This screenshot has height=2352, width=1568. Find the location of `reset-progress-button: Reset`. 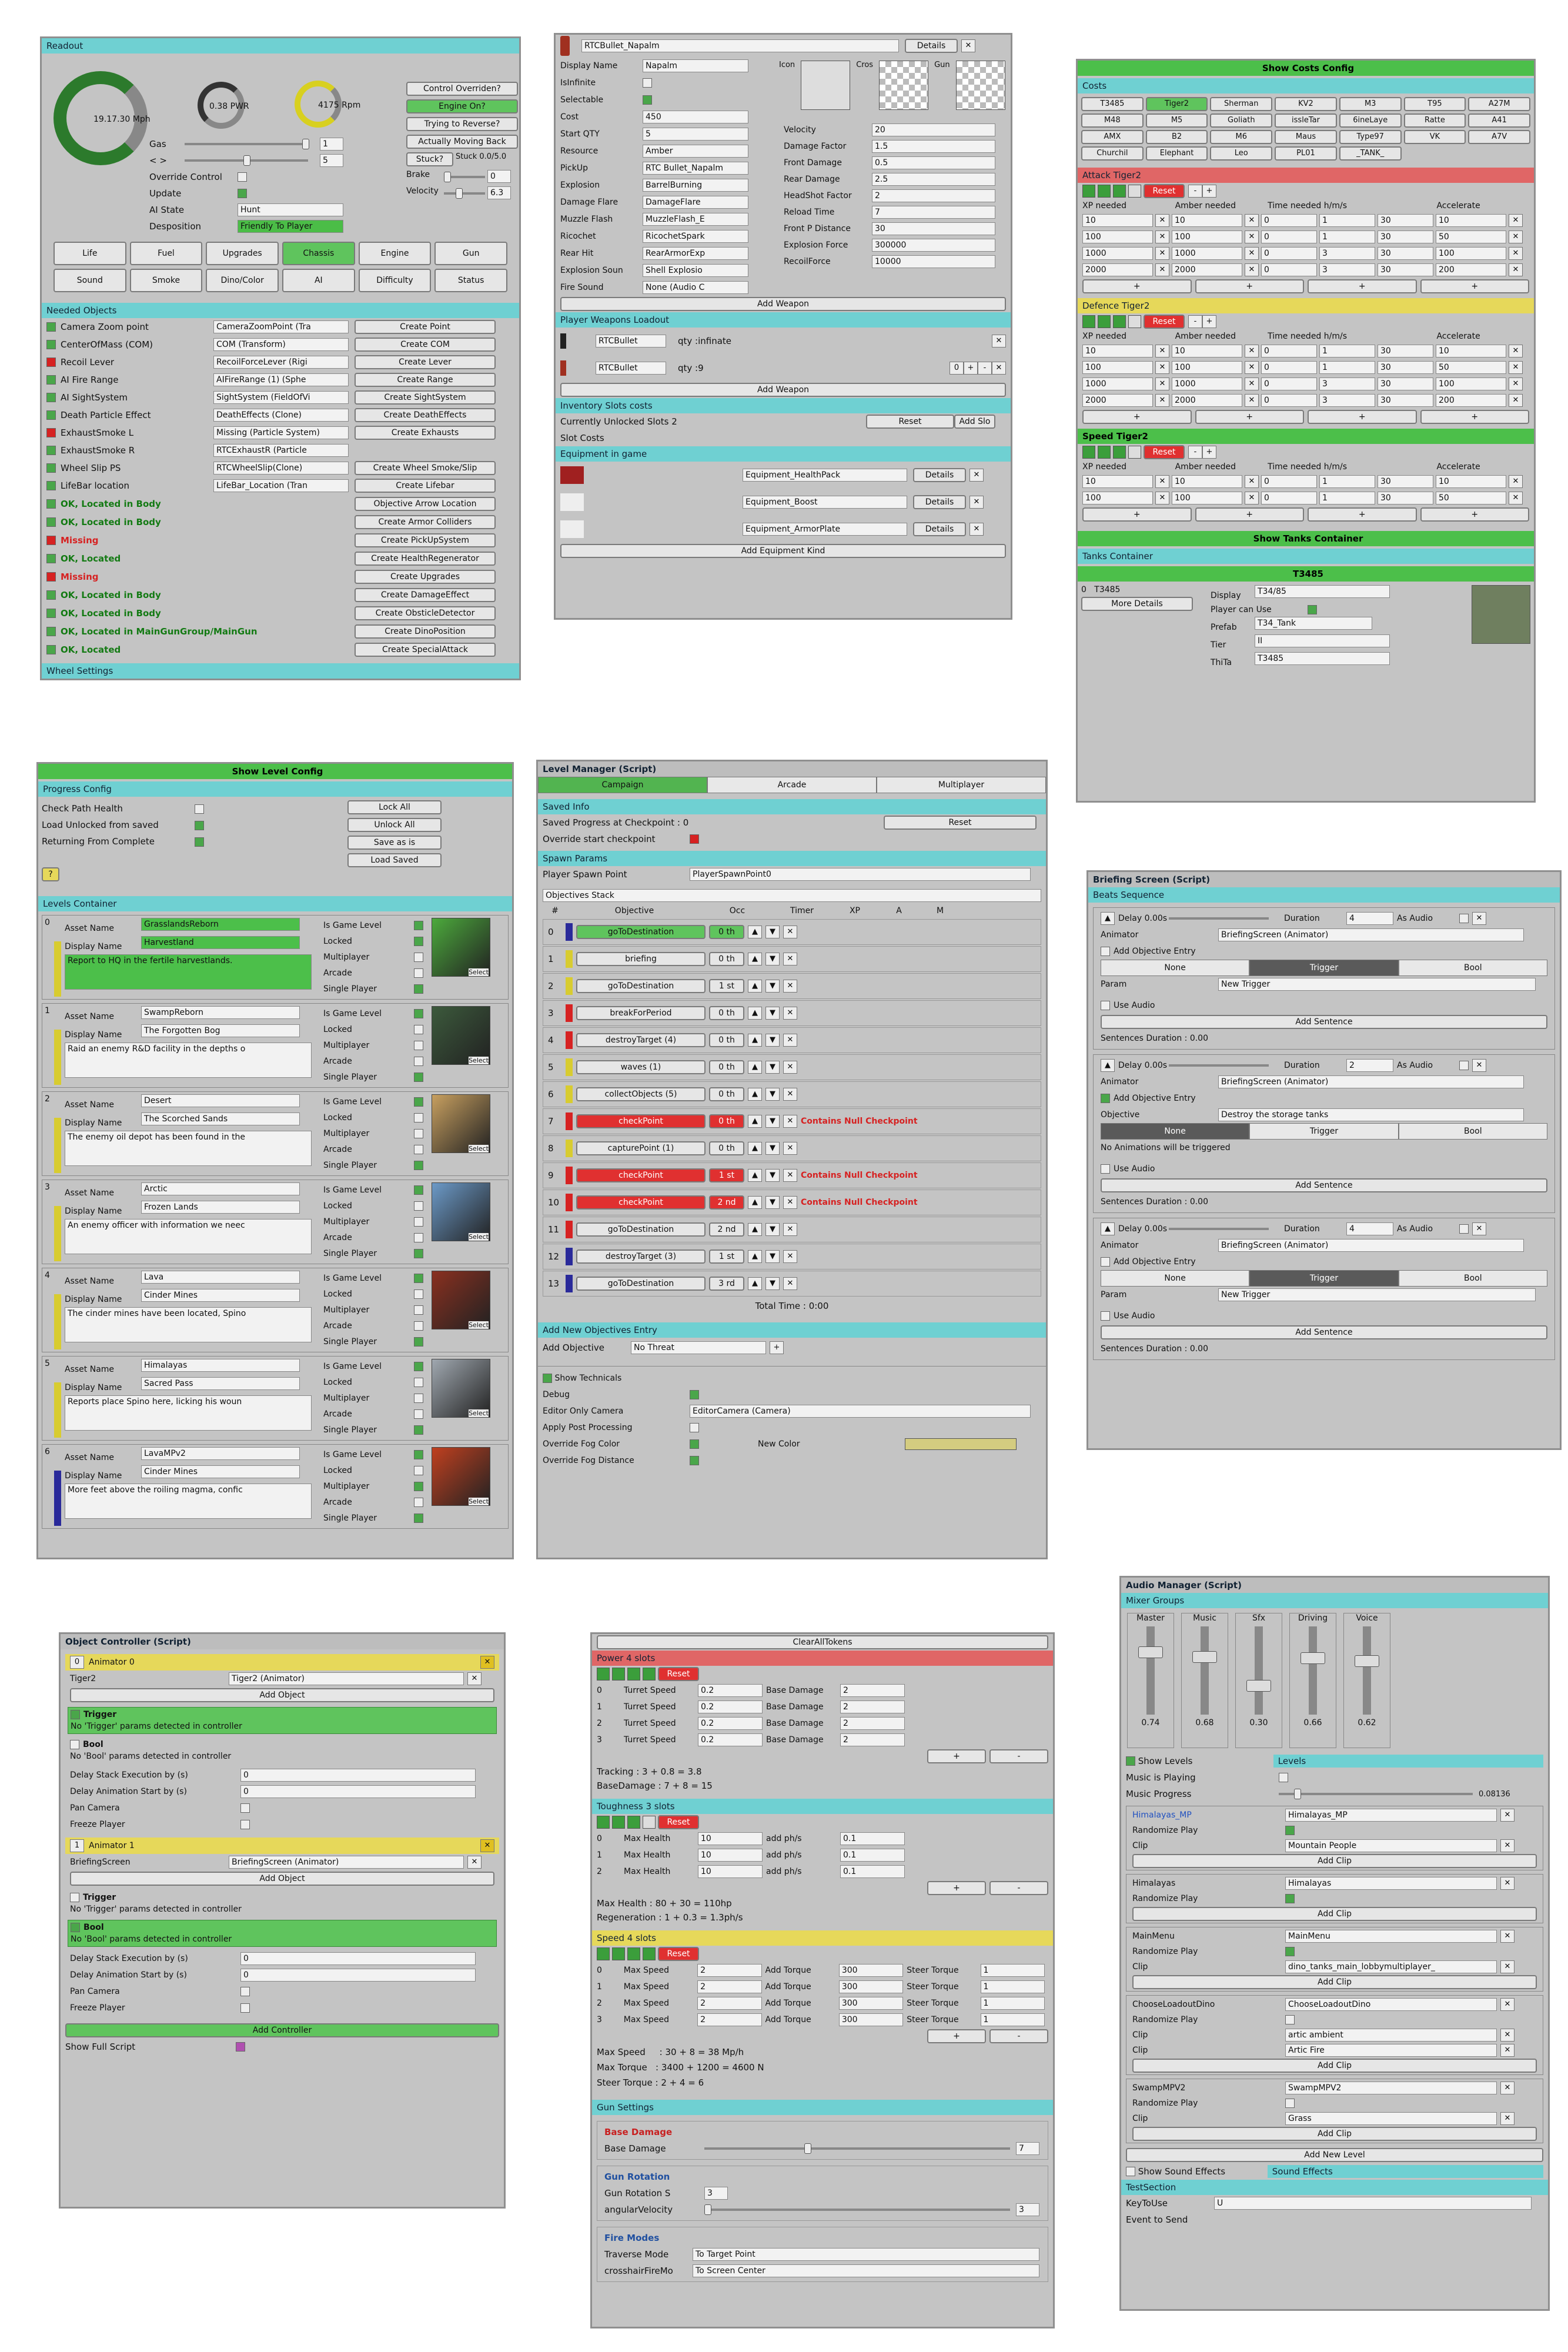

reset-progress-button: Reset is located at coordinates (961, 823).